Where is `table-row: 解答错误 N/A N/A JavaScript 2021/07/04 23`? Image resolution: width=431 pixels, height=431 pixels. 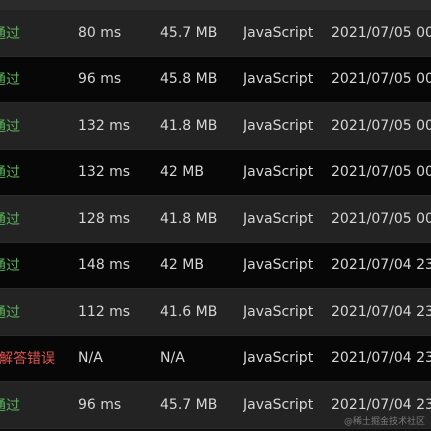 table-row: 解答错误 N/A N/A JavaScript 2021/07/04 23 is located at coordinates (215, 358).